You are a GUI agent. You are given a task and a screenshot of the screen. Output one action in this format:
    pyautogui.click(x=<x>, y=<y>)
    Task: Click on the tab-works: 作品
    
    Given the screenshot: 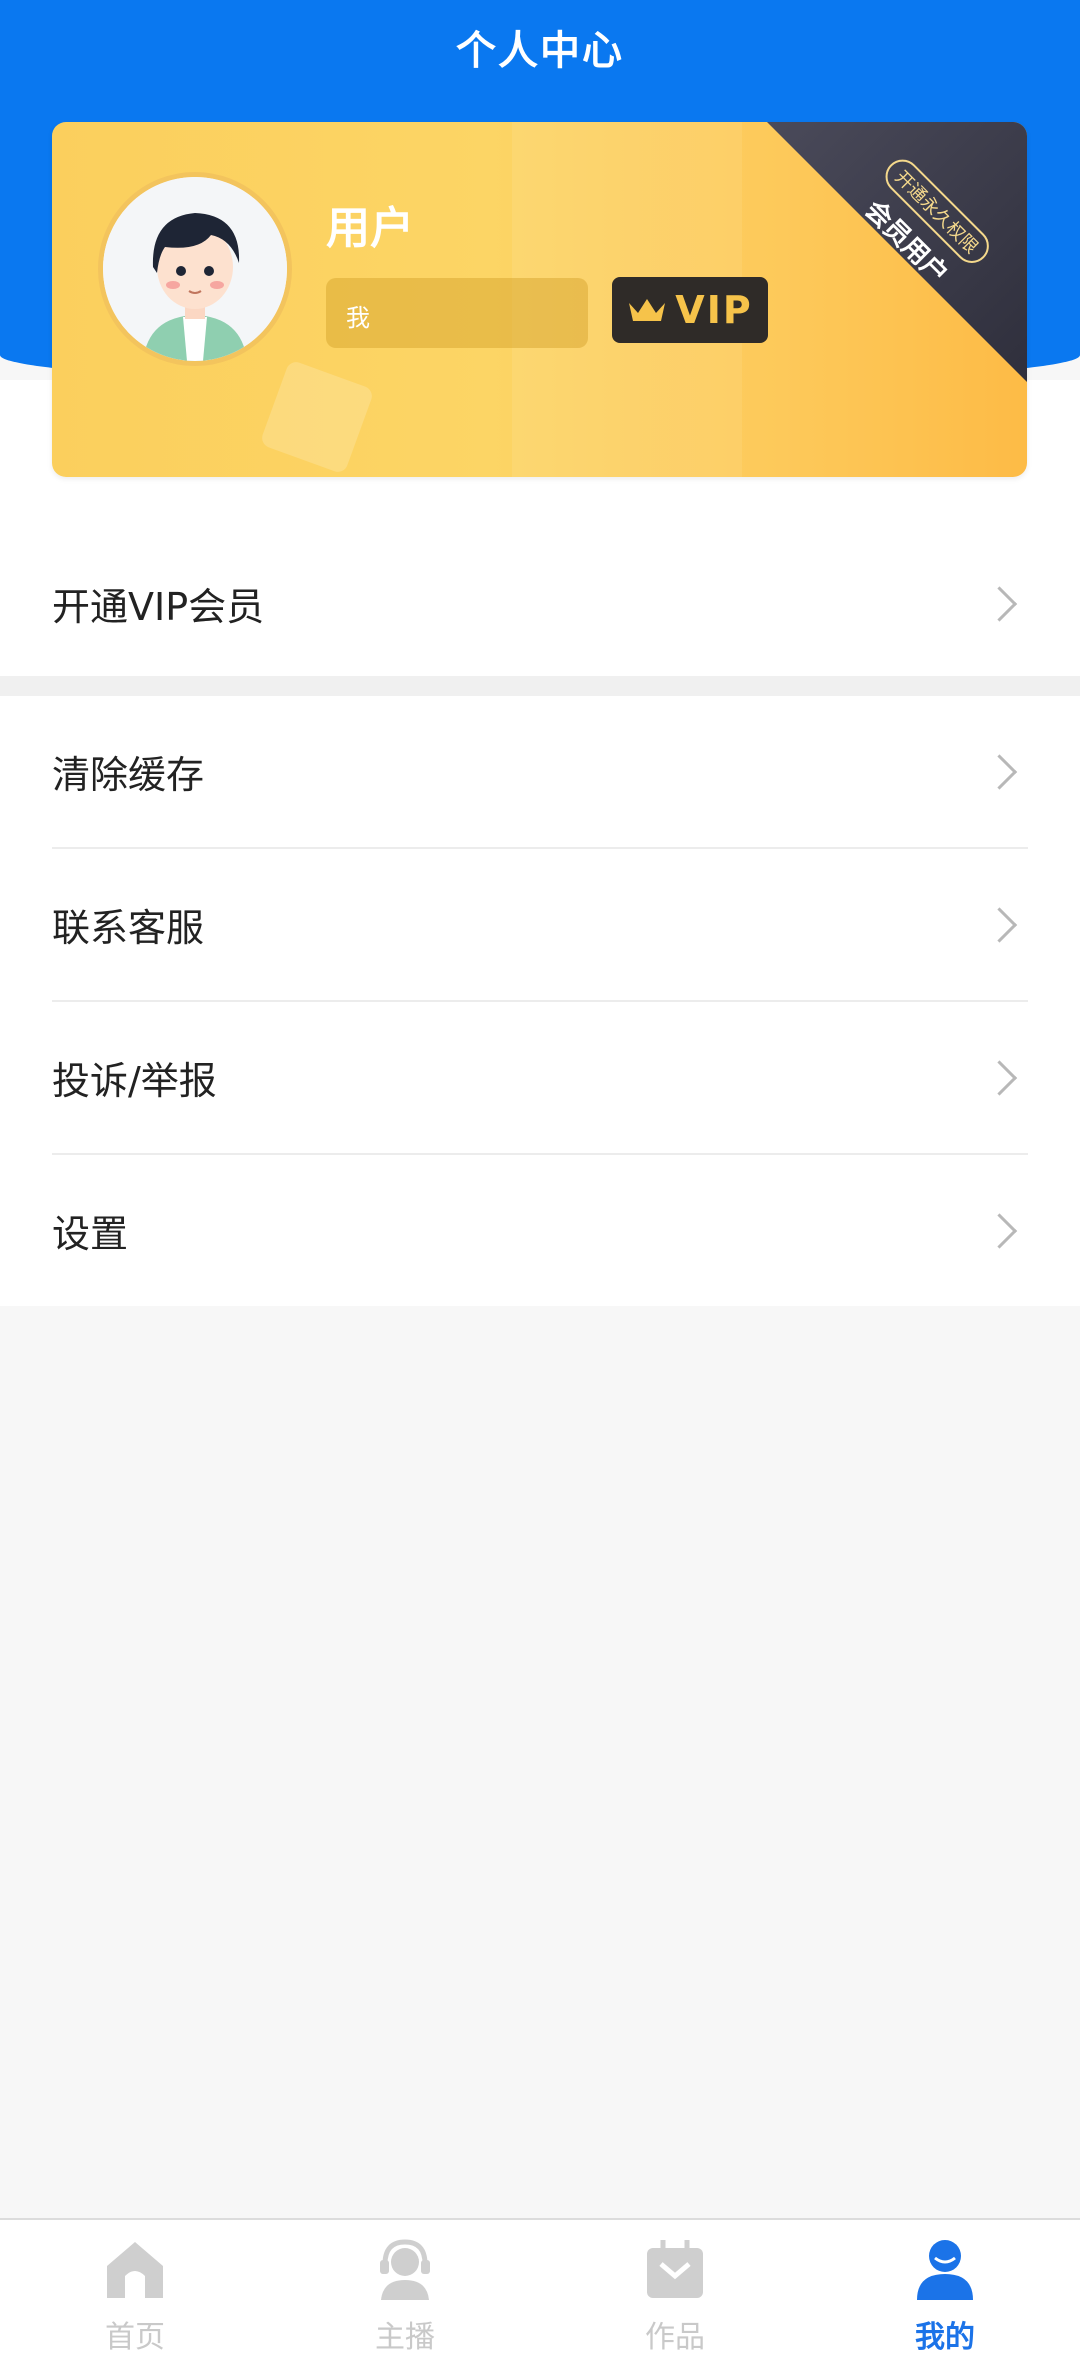 What is the action you would take?
    pyautogui.click(x=675, y=2297)
    